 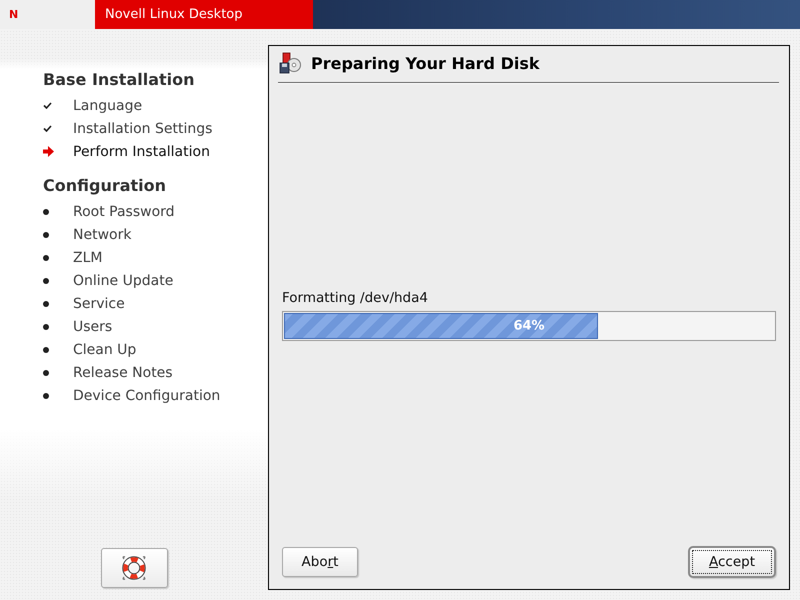 What do you see at coordinates (87, 258) in the screenshot?
I see `step-label: ZLM` at bounding box center [87, 258].